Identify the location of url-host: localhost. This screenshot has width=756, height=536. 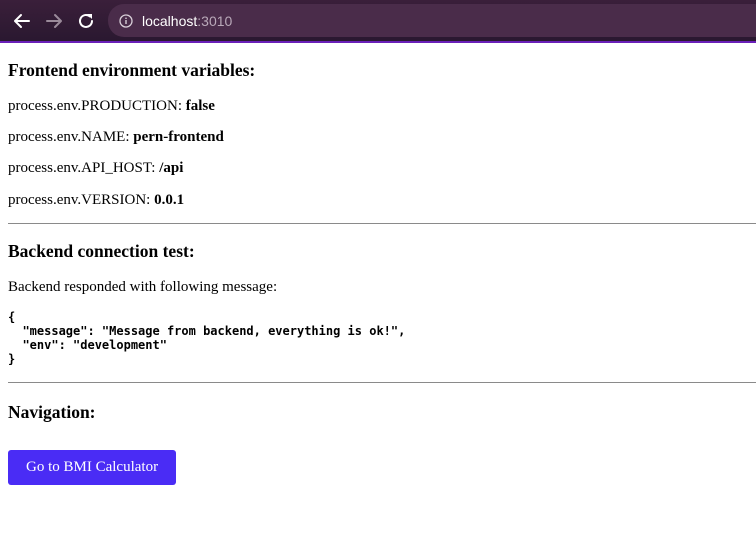
(170, 20).